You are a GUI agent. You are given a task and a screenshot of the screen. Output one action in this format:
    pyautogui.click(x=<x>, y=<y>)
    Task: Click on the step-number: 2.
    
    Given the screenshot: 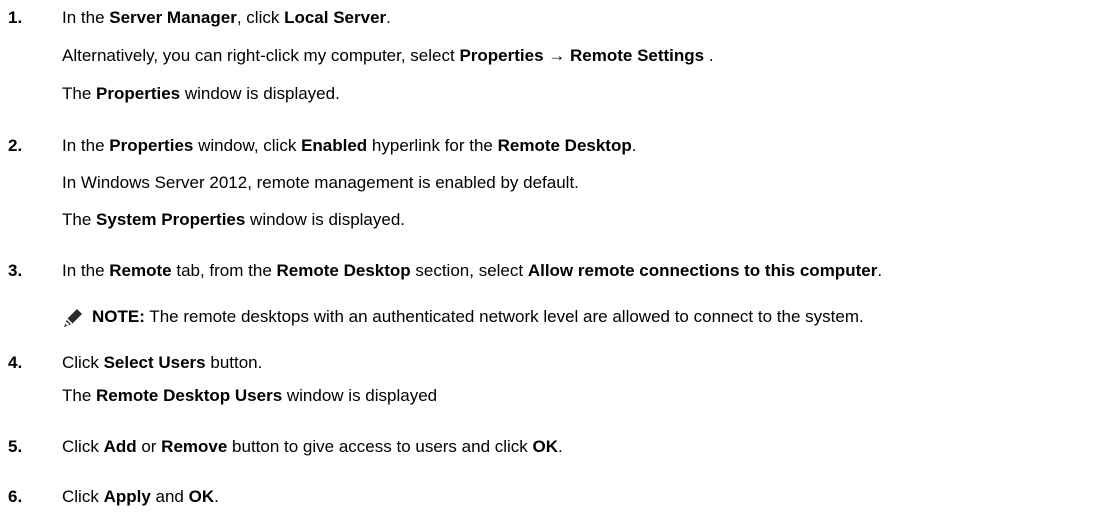 What is the action you would take?
    pyautogui.click(x=15, y=145)
    